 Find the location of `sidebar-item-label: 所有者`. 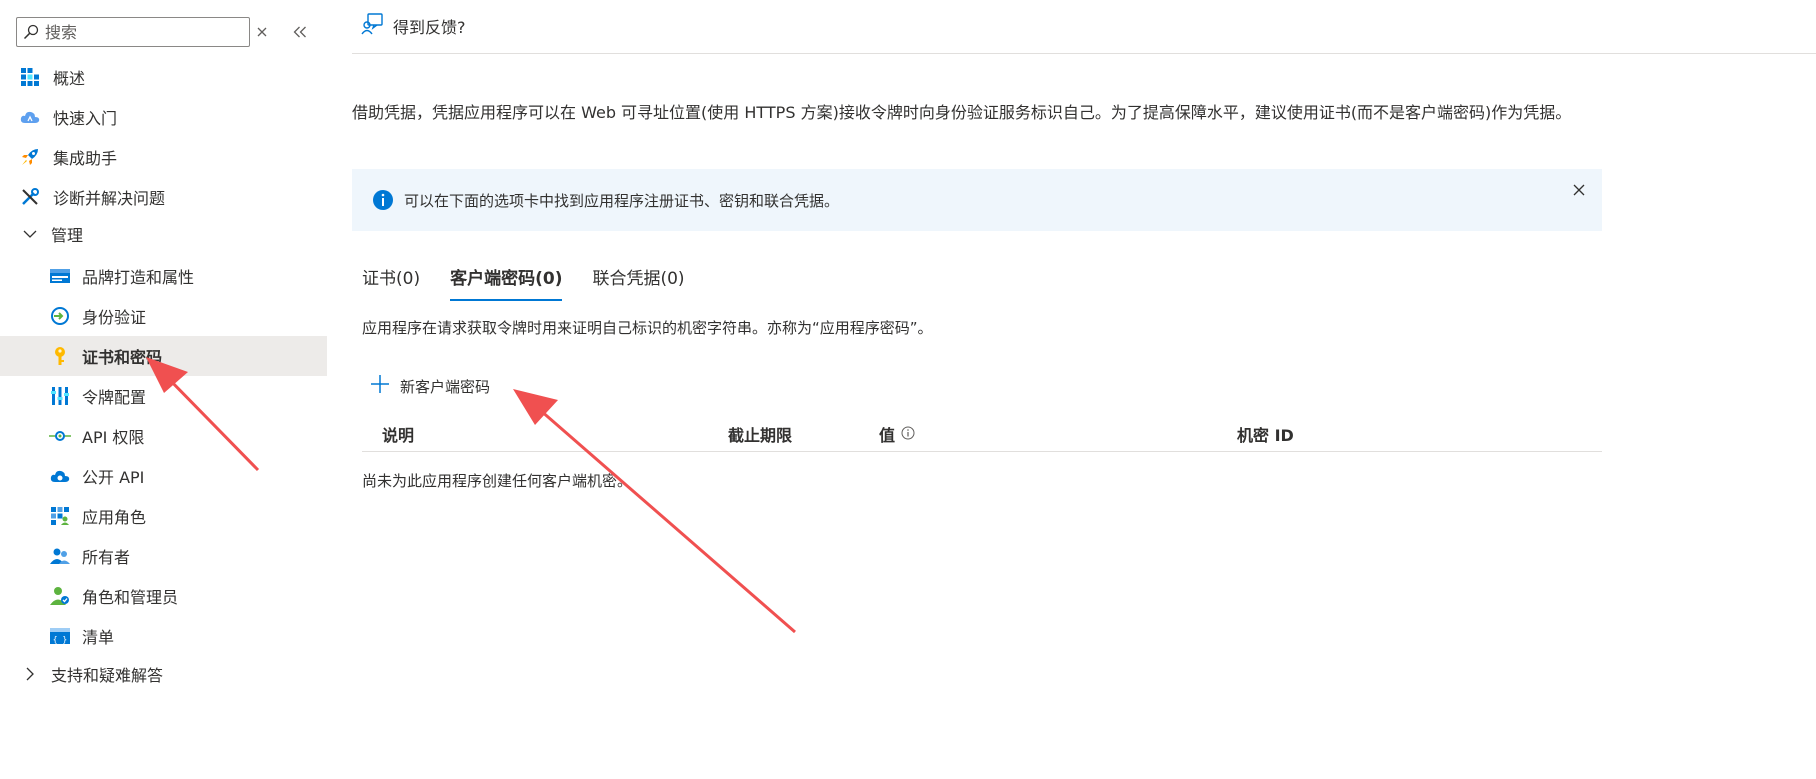

sidebar-item-label: 所有者 is located at coordinates (106, 557).